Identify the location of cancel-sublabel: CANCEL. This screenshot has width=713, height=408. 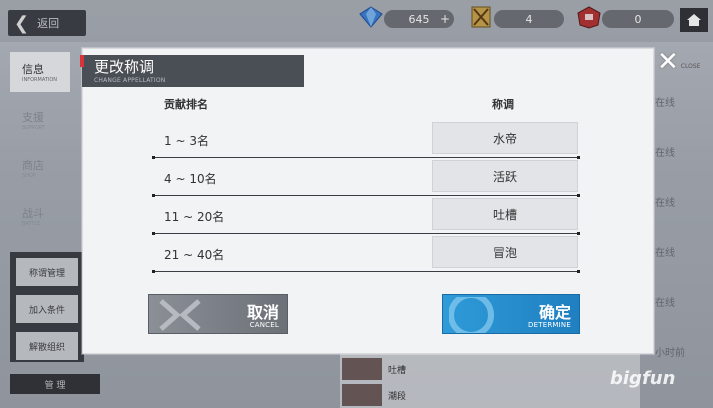
(264, 325).